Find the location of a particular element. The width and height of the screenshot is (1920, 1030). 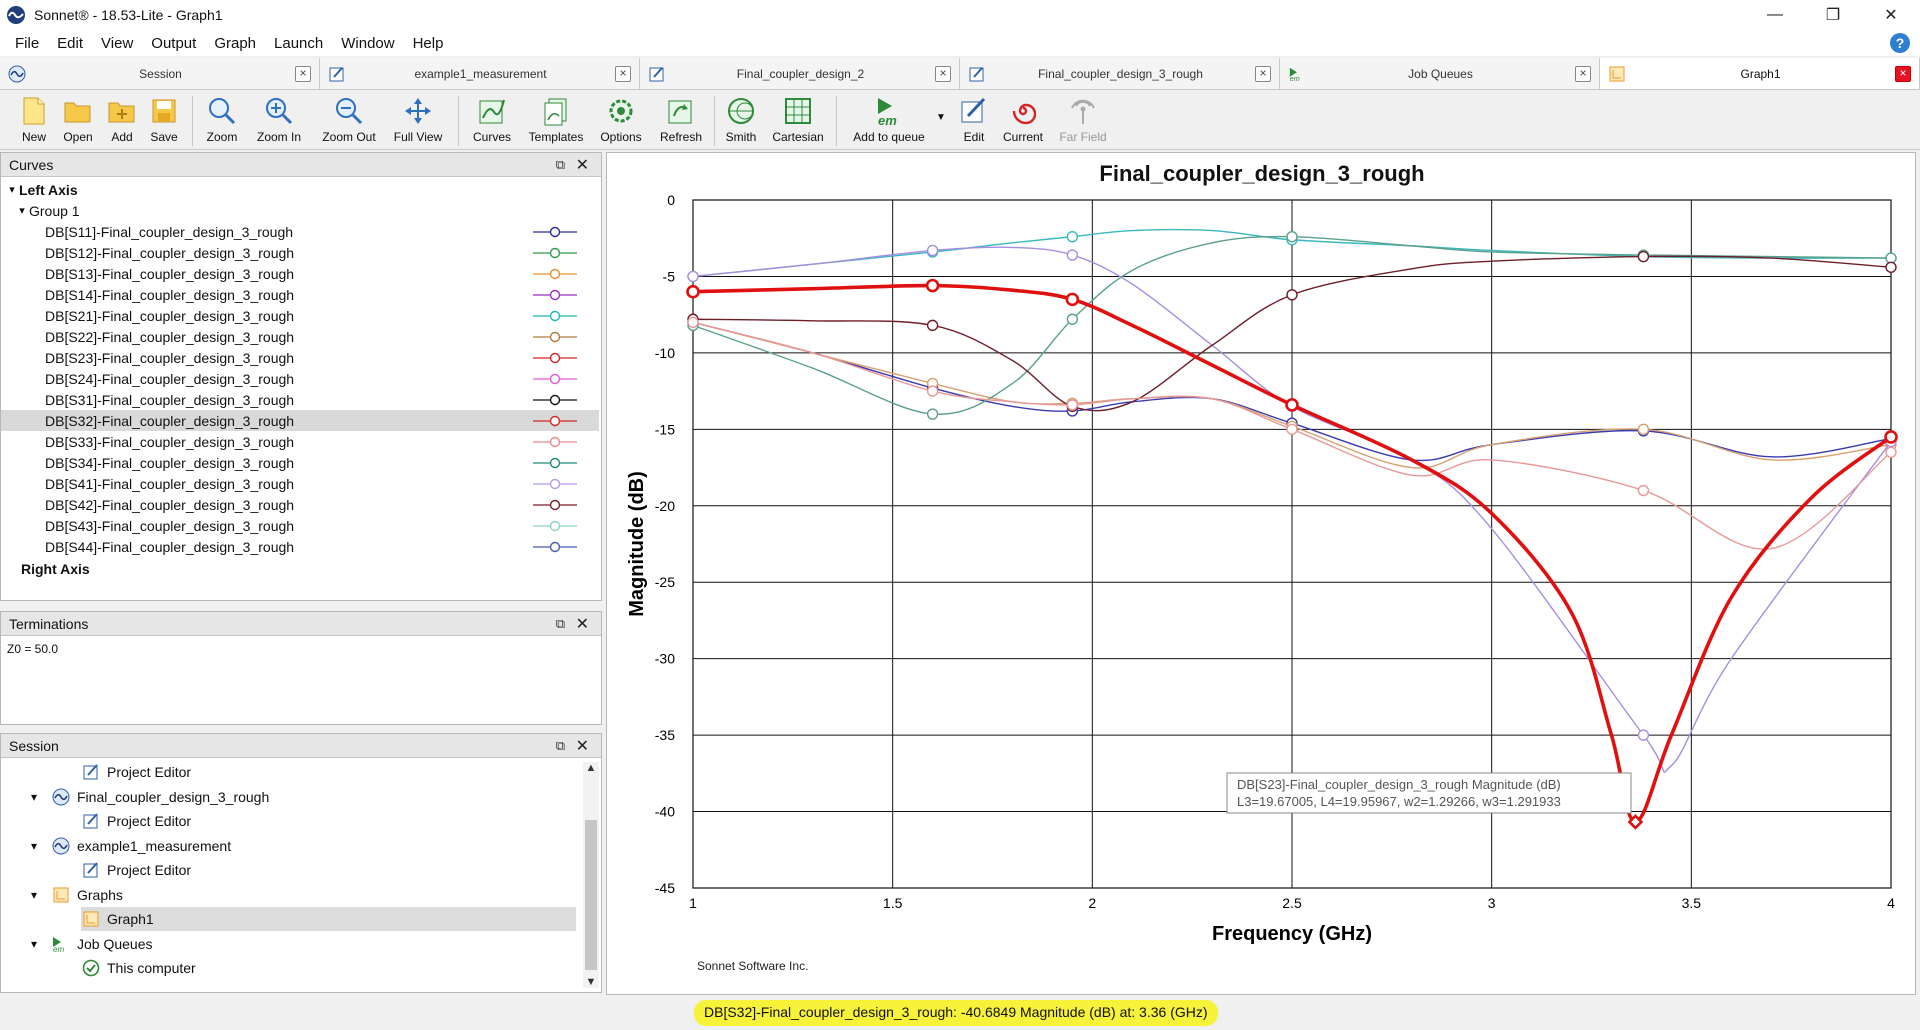

tab-final-coupler-design-3-rough: Final_coupler_design_3_rough × is located at coordinates (1120, 73).